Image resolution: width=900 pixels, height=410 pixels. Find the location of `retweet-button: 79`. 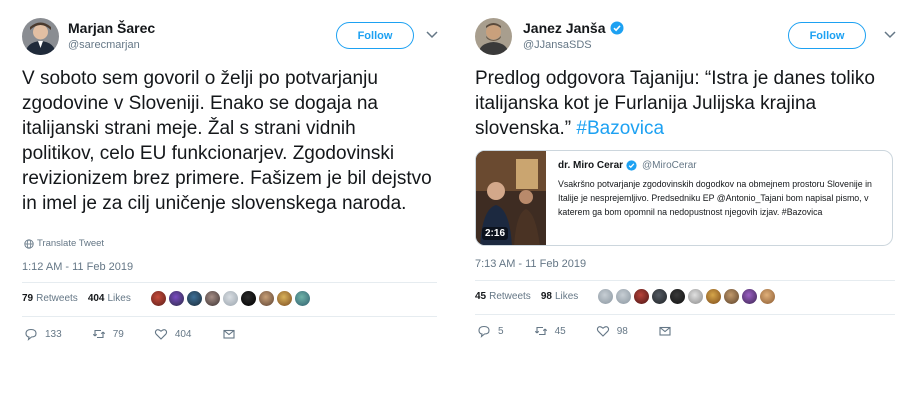

retweet-button: 79 is located at coordinates (108, 334).